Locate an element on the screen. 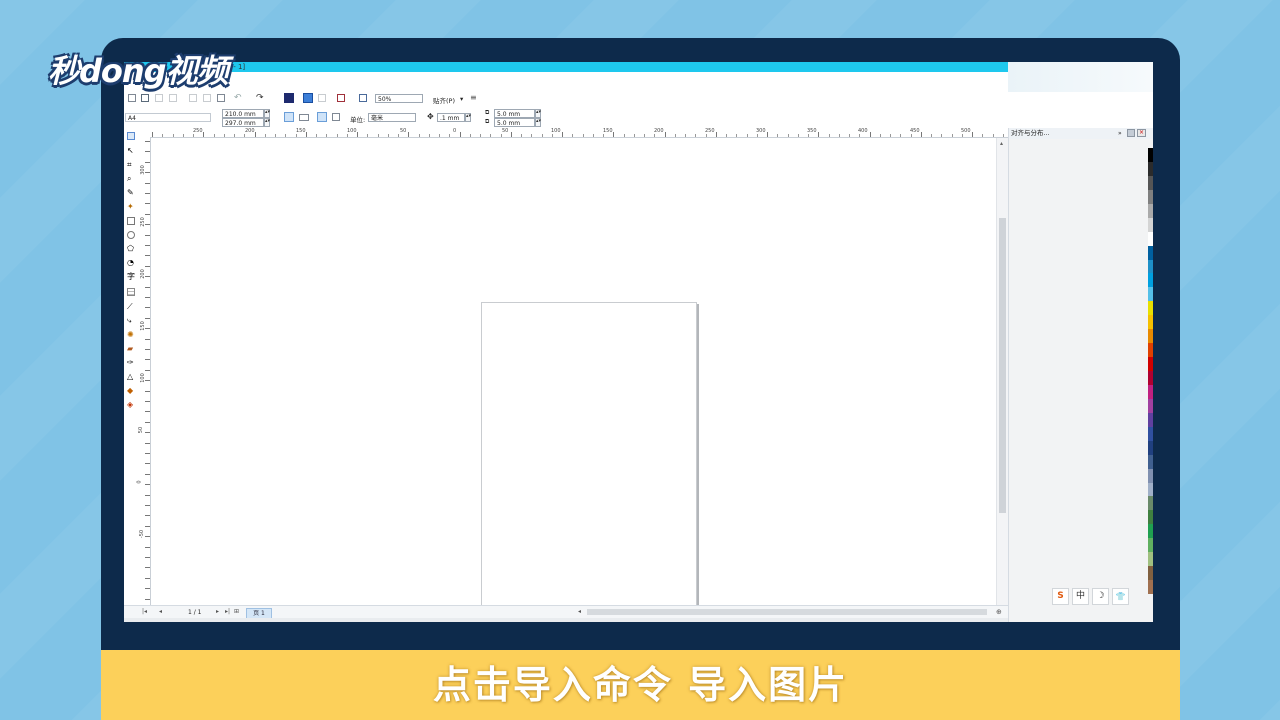 This screenshot has width=1280, height=720. docker-options-icon is located at coordinates (1131, 133).